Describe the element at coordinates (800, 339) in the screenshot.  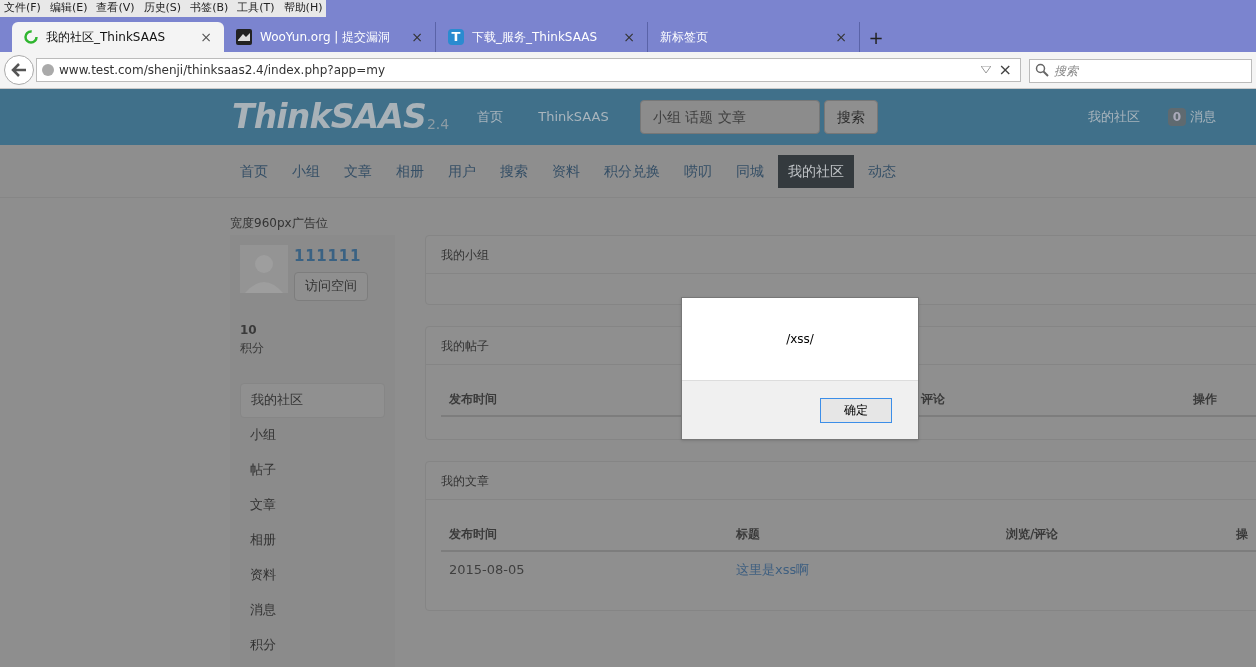
I see `alert-message: /xss/` at that location.